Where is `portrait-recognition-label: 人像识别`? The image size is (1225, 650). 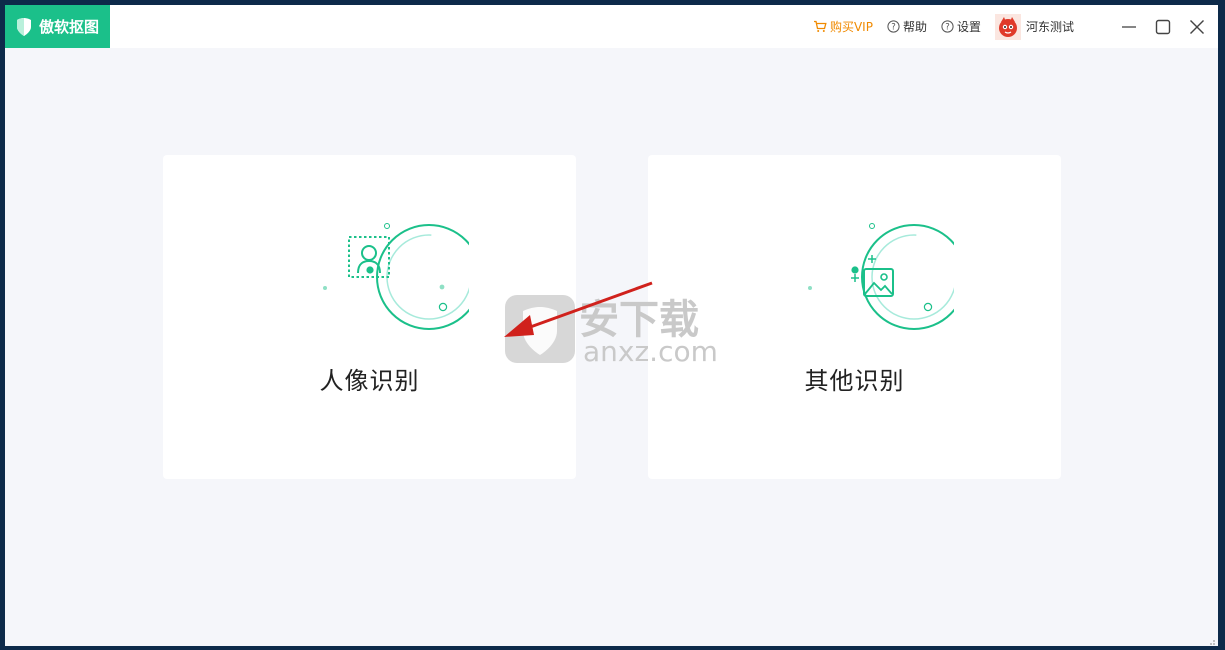 portrait-recognition-label: 人像识别 is located at coordinates (369, 381).